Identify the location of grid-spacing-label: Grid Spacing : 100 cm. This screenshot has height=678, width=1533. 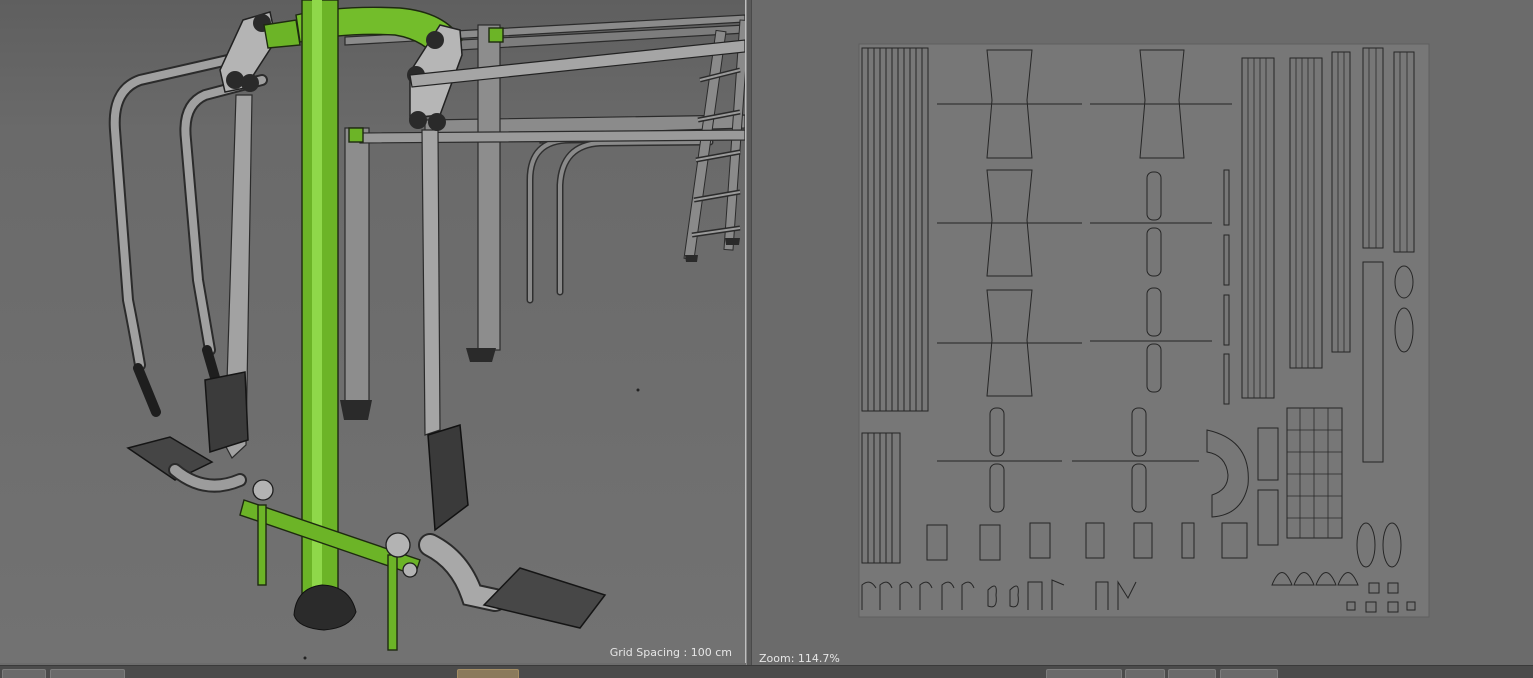
(670, 652).